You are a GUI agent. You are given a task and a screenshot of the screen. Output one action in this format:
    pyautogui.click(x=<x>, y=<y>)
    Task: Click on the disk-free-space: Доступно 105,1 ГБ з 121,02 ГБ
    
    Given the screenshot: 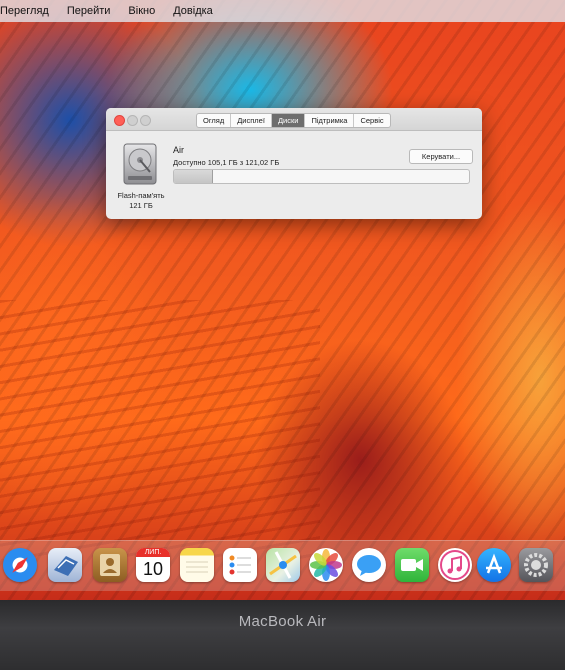 What is the action you would take?
    pyautogui.click(x=226, y=162)
    